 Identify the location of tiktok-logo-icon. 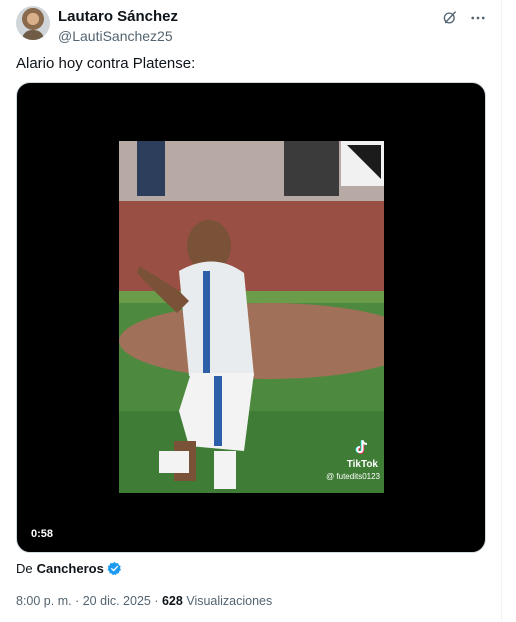
(361, 447).